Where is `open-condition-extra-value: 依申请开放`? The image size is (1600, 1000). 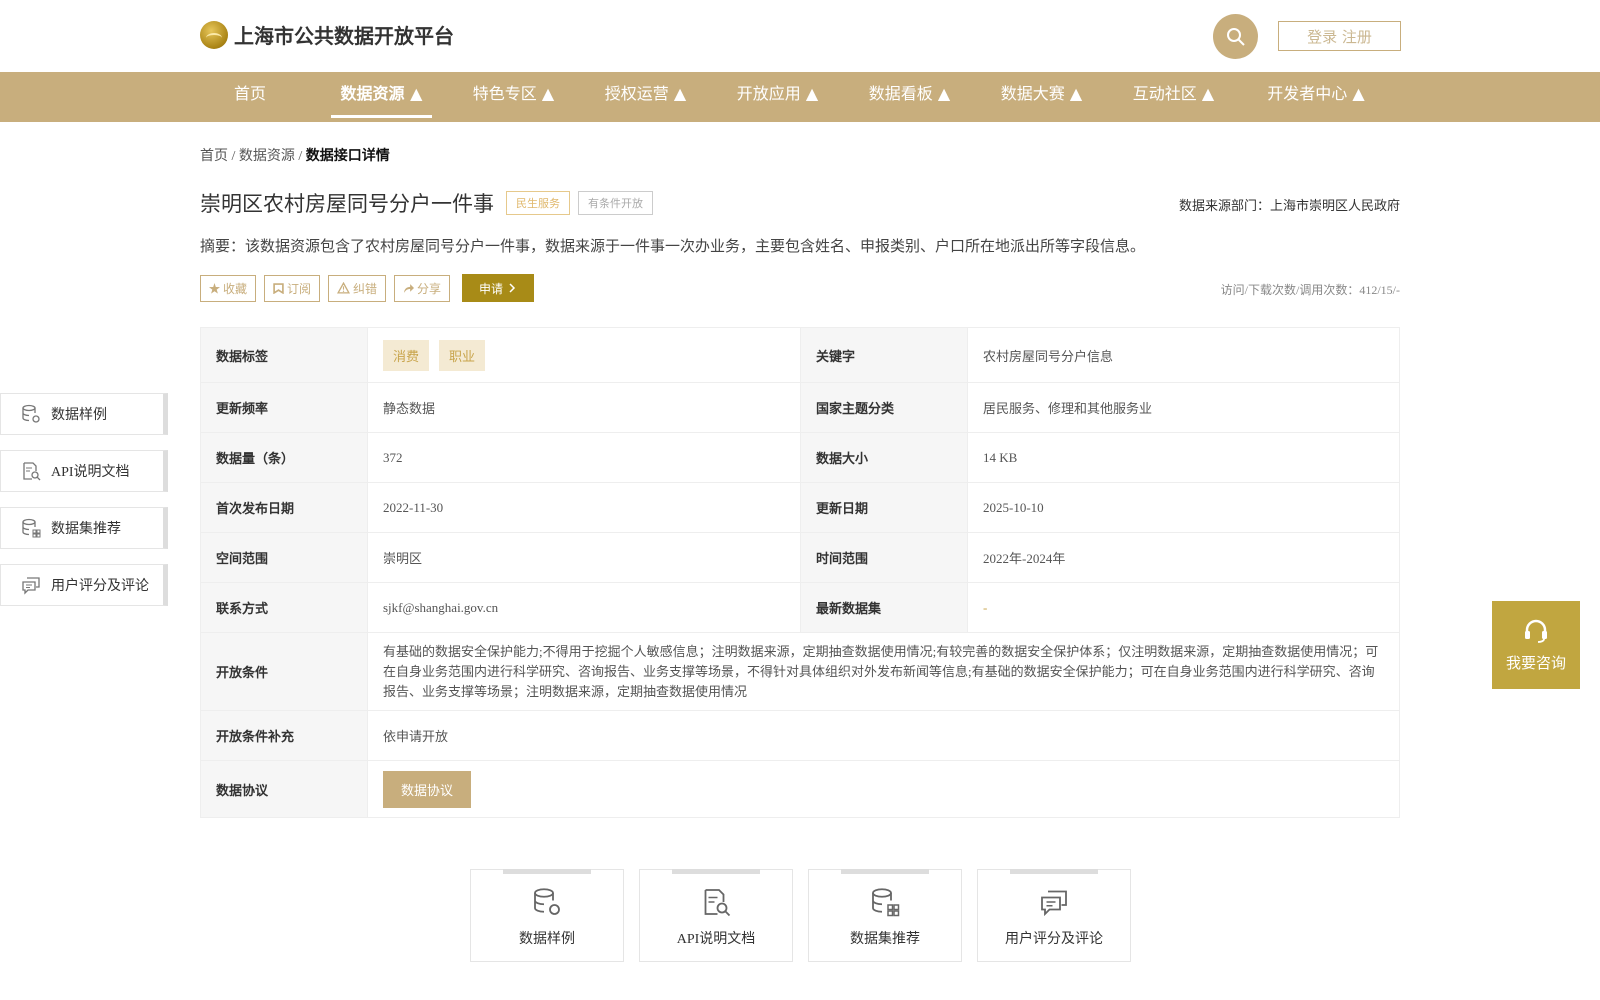 open-condition-extra-value: 依申请开放 is located at coordinates (883, 735).